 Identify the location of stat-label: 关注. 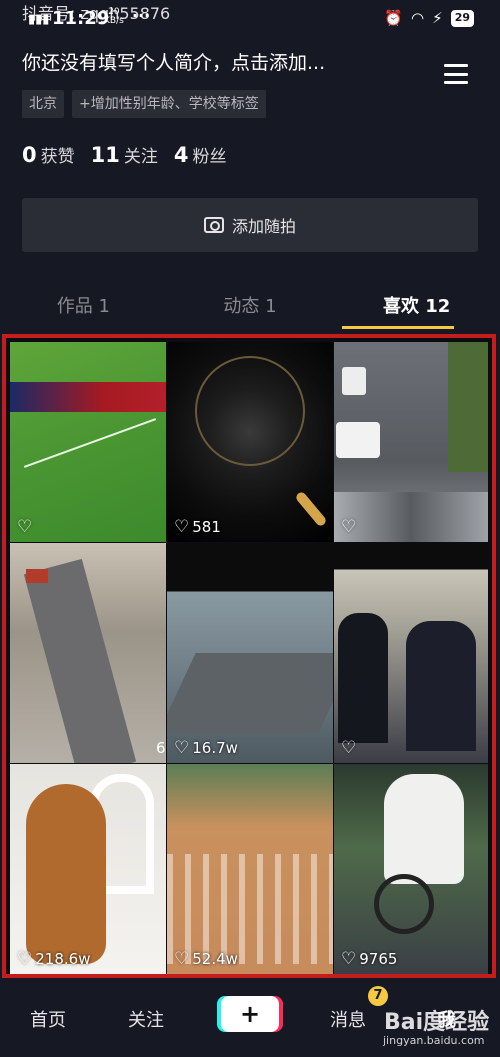
(140, 157).